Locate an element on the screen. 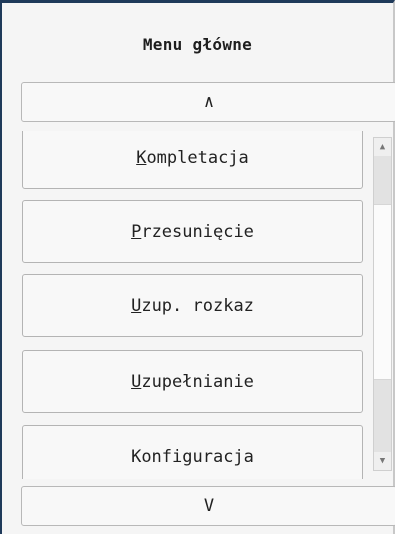 This screenshot has width=395, height=534. menu-item-mnemonic: K is located at coordinates (141, 157).